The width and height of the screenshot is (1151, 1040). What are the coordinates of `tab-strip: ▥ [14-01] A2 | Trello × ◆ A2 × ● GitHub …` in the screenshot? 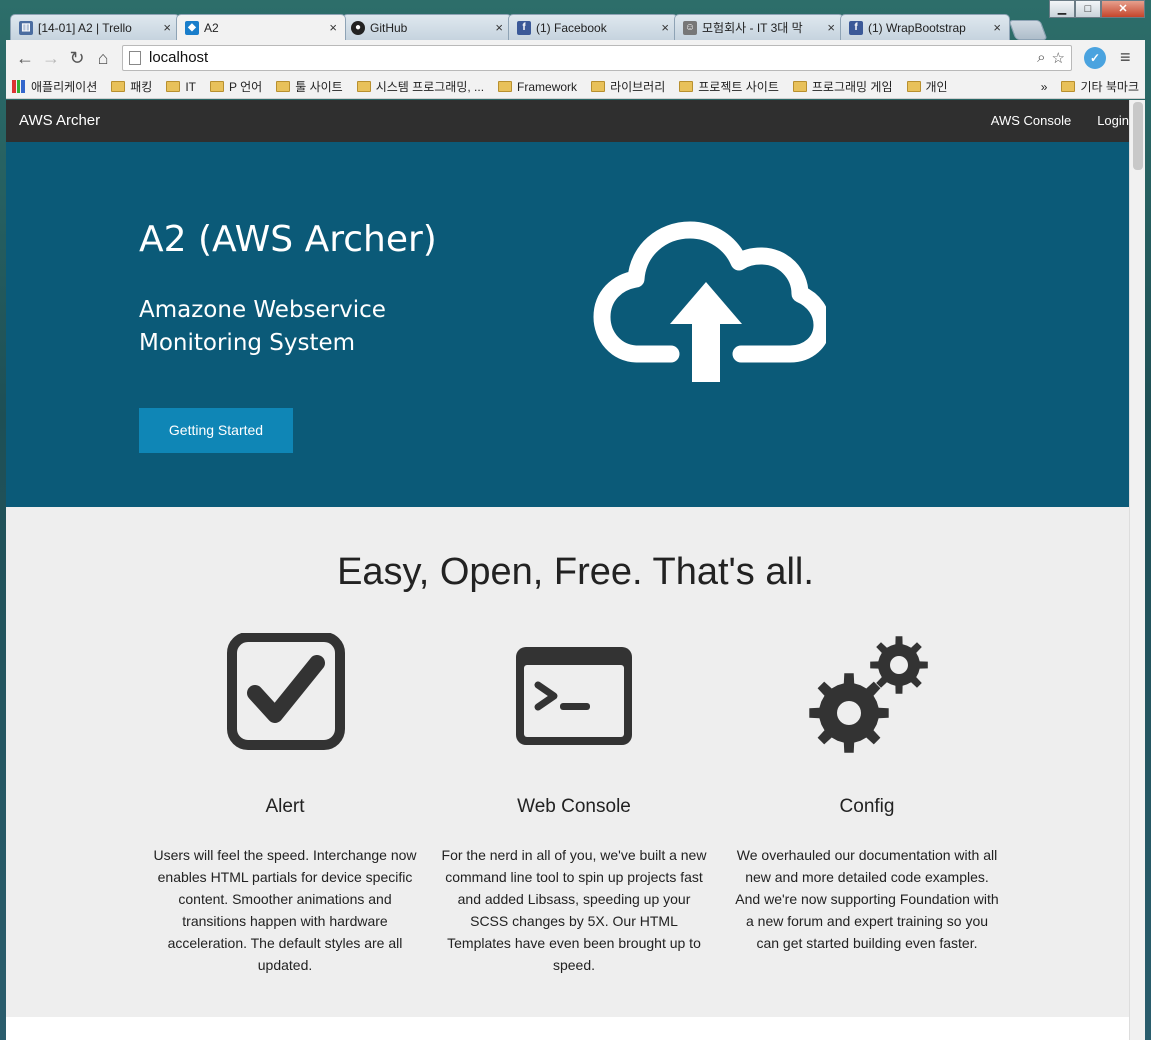 It's located at (529, 27).